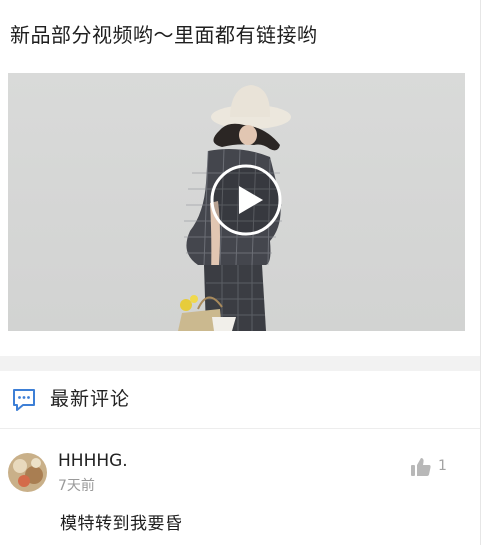  What do you see at coordinates (27, 472) in the screenshot?
I see `avatar` at bounding box center [27, 472].